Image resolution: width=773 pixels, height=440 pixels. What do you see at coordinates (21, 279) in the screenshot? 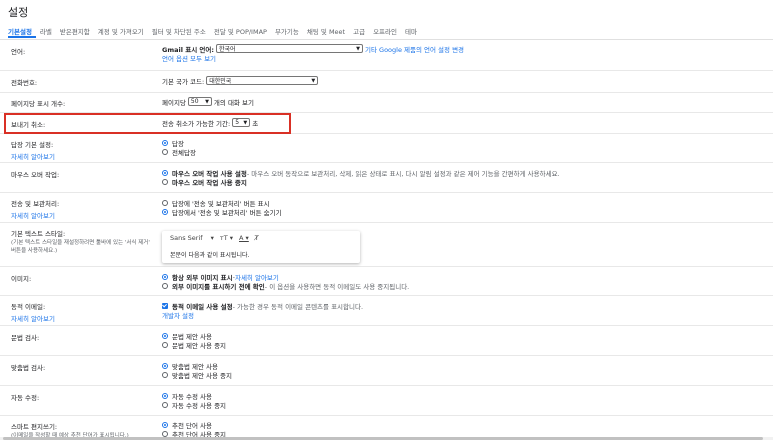
I see `images-label: 이미지:` at bounding box center [21, 279].